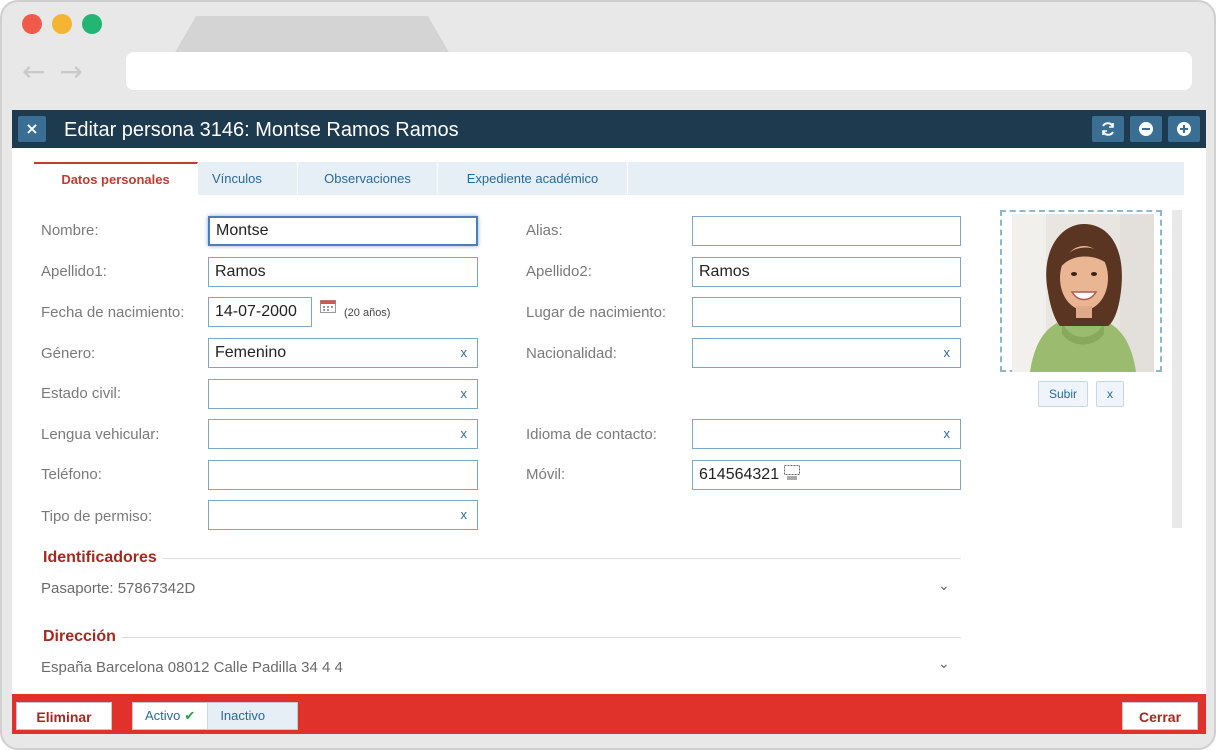  Describe the element at coordinates (609, 714) in the screenshot. I see `dialog-footer: Eliminar Activo ✔ Inactivo Cerrar` at that location.